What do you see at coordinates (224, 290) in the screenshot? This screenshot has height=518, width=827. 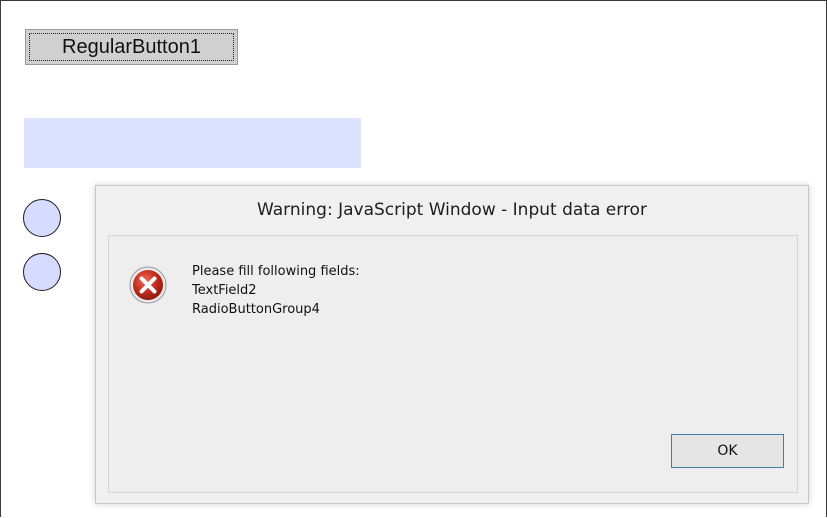 I see `message-line: TextField2` at bounding box center [224, 290].